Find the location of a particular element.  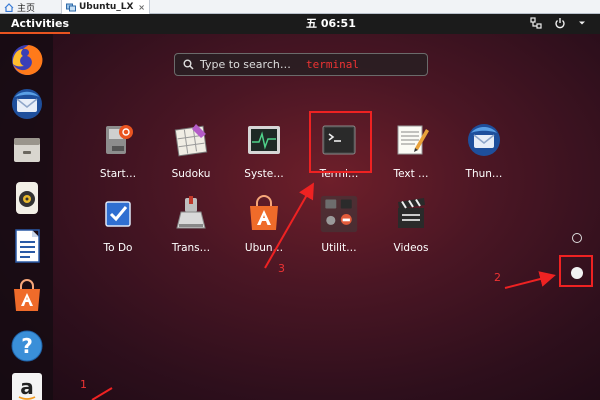

annotation-number-2: 2 is located at coordinates (497, 277).